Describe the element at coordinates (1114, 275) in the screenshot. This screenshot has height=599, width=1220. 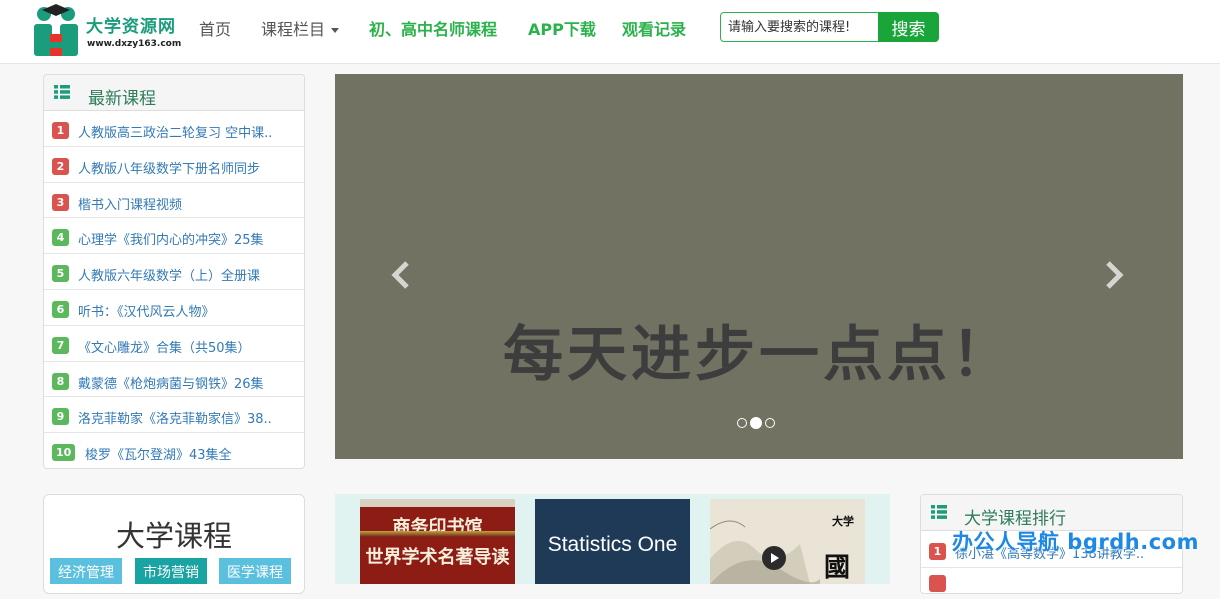
I see `chevron-right-icon` at that location.